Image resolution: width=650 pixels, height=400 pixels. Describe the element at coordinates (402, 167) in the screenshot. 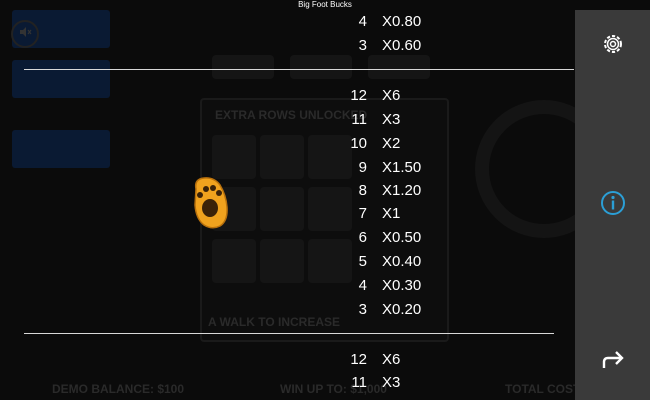

I see `multiplier: X1.50` at that location.